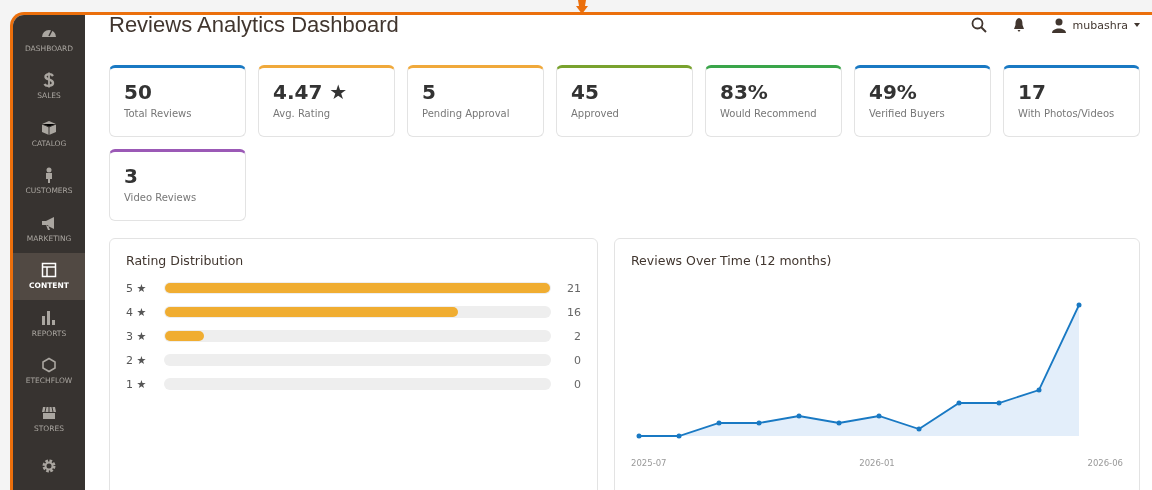 This screenshot has width=1152, height=490. Describe the element at coordinates (1067, 113) in the screenshot. I see `stat-label: With Photos/Videos` at that location.